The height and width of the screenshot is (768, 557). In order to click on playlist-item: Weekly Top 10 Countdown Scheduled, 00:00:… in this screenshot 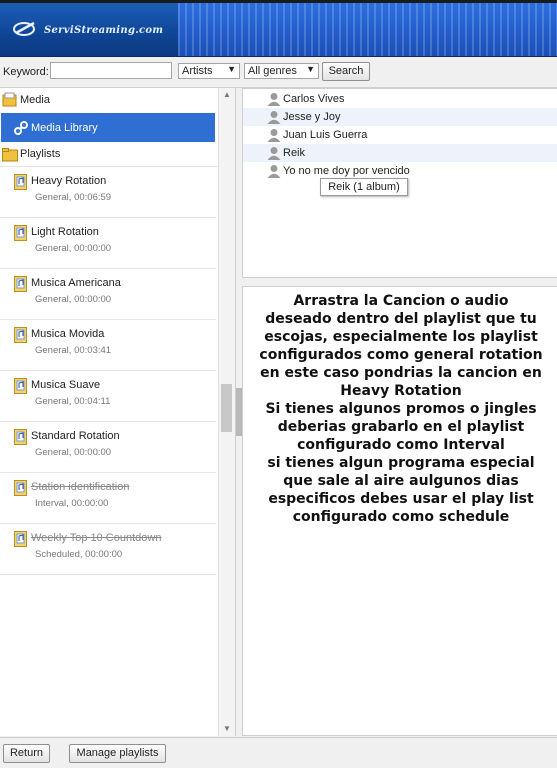, I will do `click(108, 549)`.